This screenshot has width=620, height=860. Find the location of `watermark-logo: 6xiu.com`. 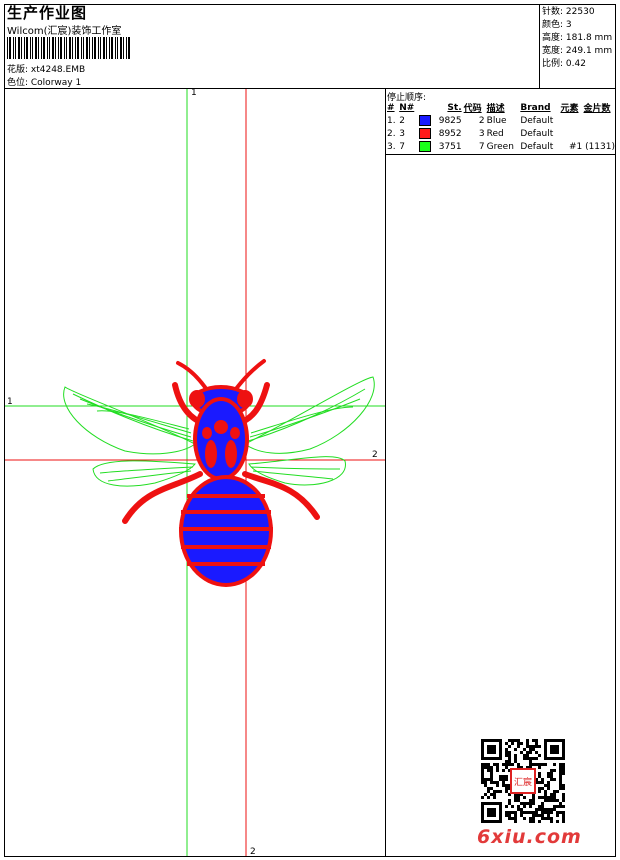

watermark-logo: 6xiu.com is located at coordinates (529, 837).